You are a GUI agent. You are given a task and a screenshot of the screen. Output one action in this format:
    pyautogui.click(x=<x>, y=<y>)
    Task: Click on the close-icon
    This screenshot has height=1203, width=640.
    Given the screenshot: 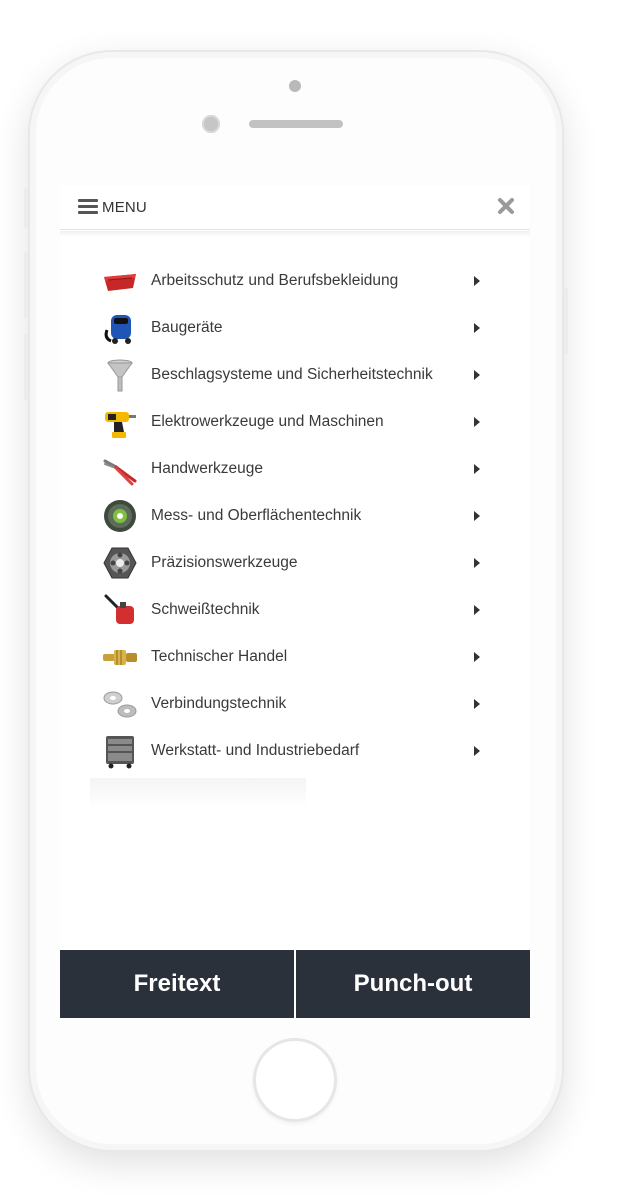 What is the action you would take?
    pyautogui.click(x=506, y=206)
    